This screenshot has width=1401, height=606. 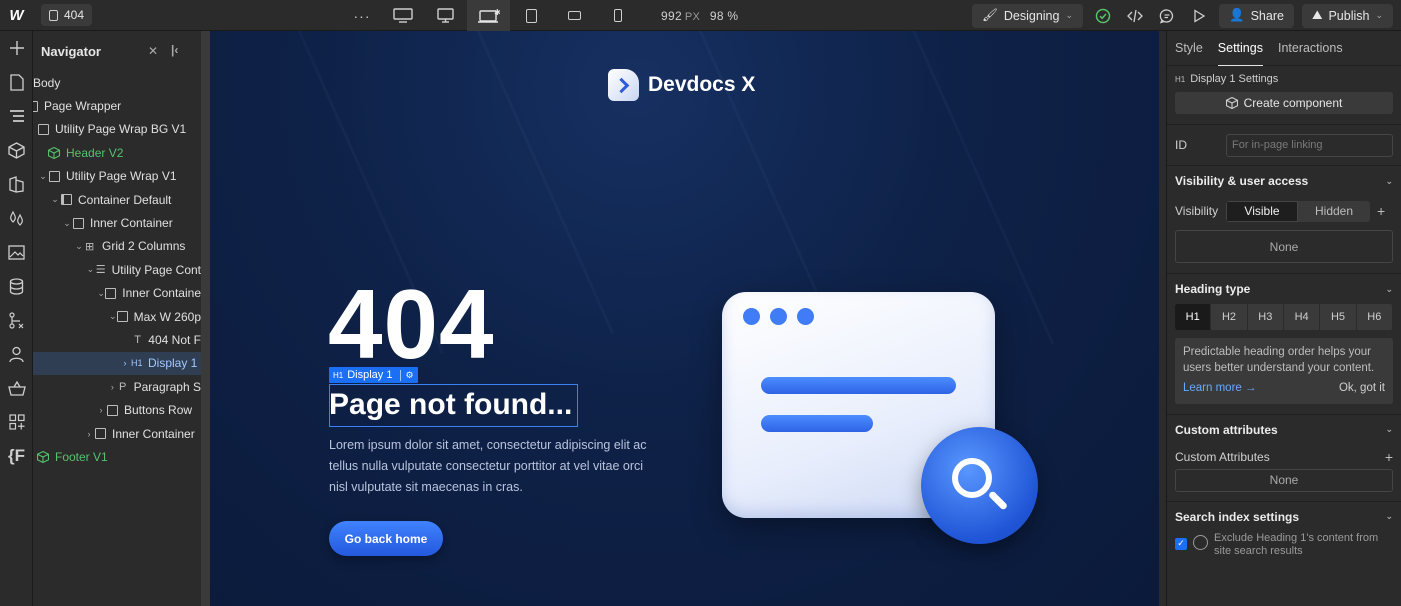 I want to click on webflow-logo: W, so click(x=16, y=15).